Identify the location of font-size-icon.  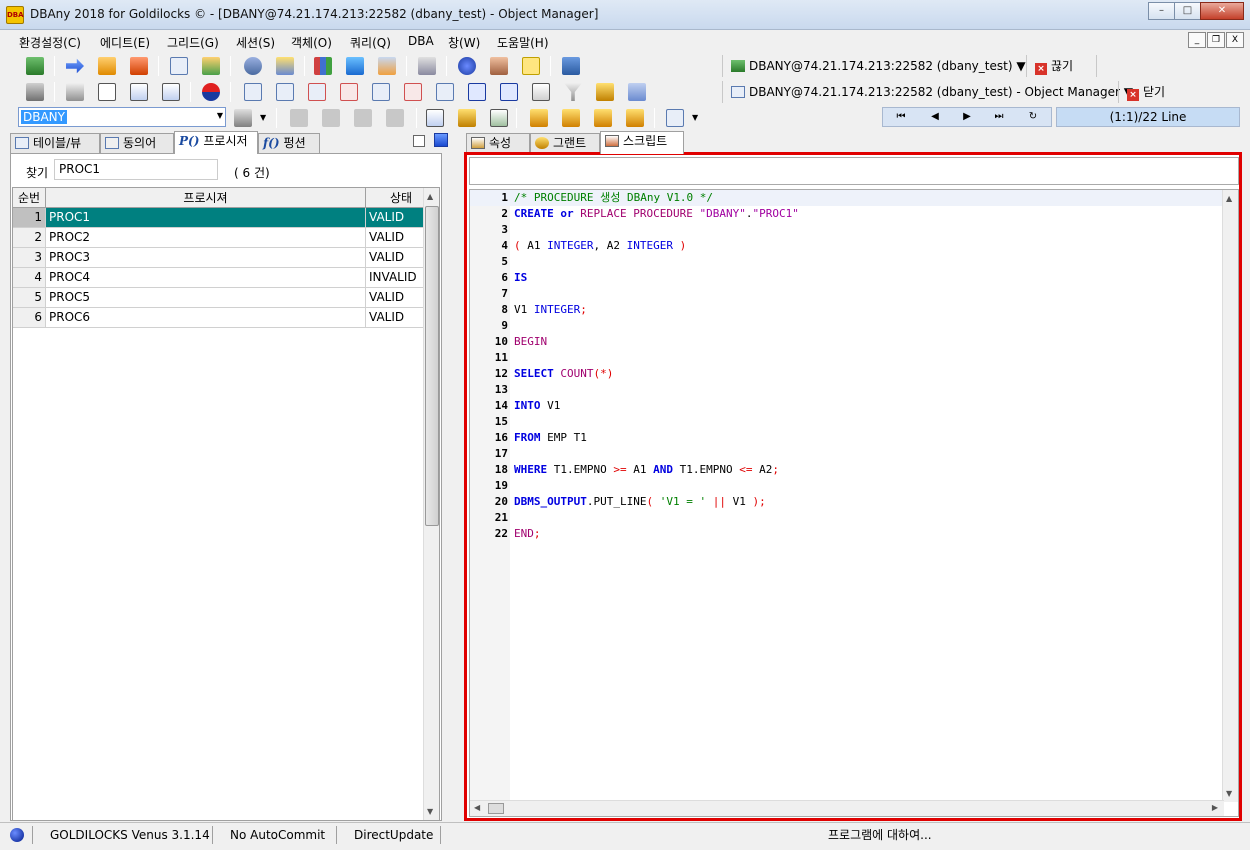
(139, 92).